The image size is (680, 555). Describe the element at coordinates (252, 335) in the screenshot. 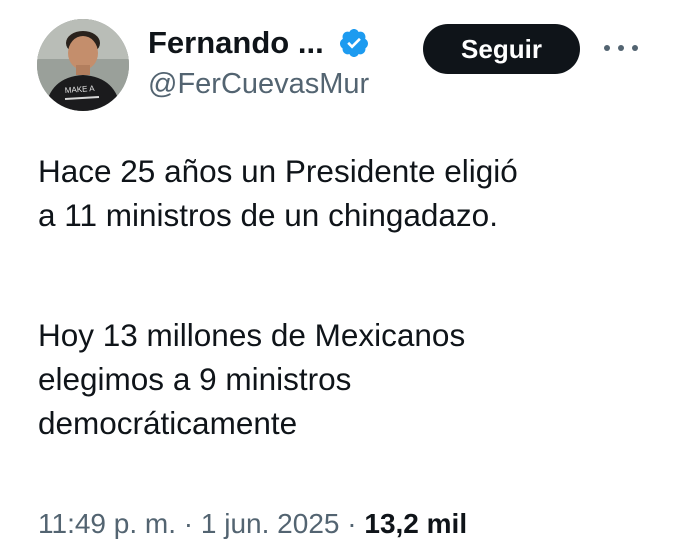

I see `tweet-text-line: Hoy 13 millones de Mexicanos` at that location.